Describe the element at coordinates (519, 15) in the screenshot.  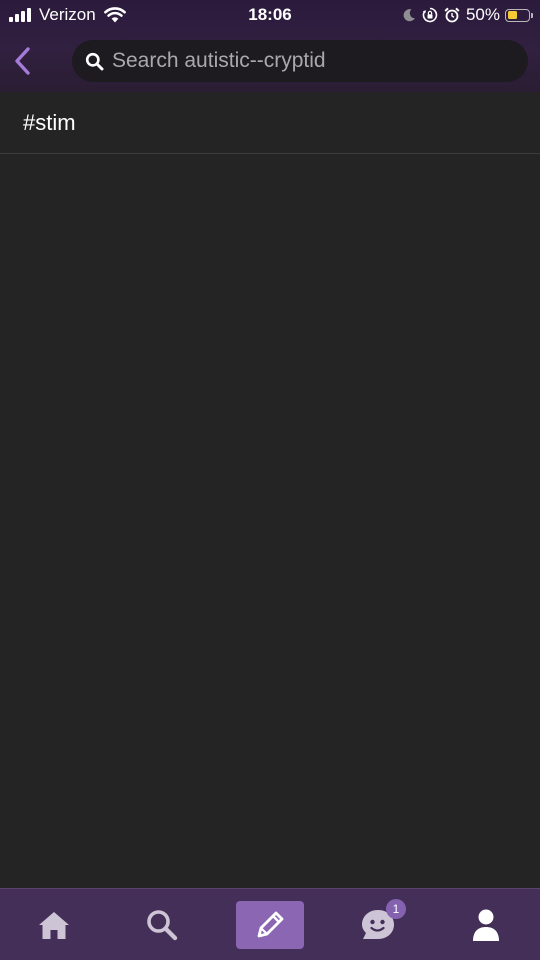
I see `battery-icon` at that location.